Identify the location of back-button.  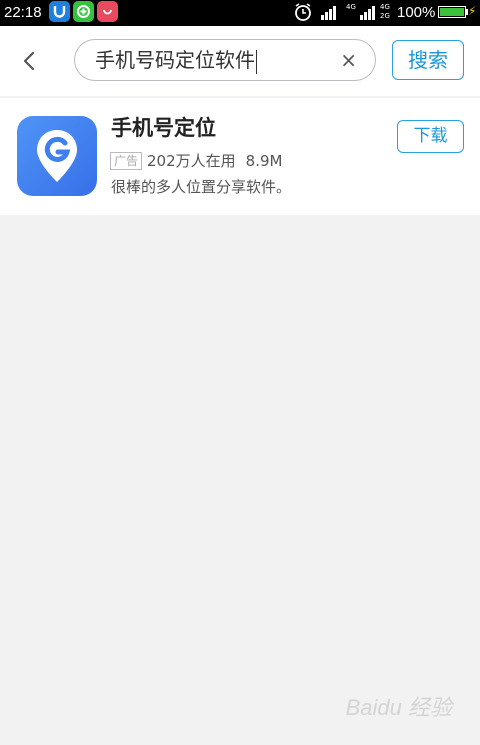
(29, 61).